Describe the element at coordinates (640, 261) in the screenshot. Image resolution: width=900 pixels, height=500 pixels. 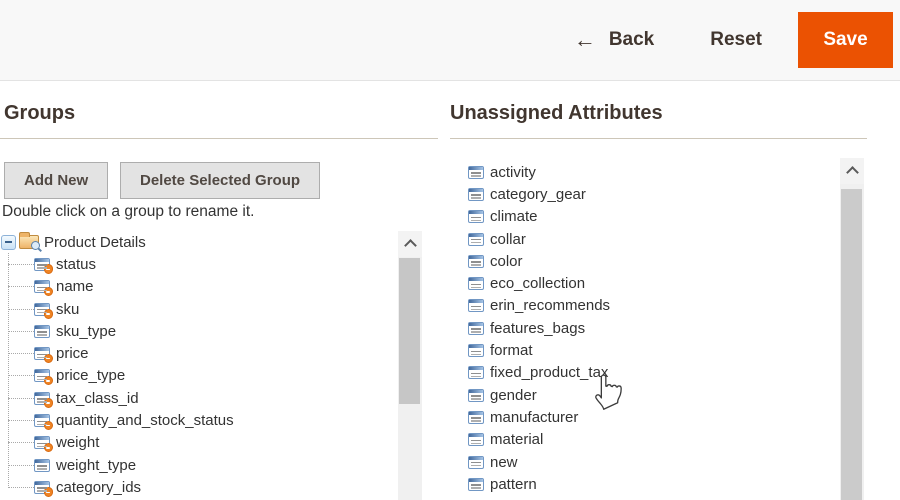
I see `list-item-color: color` at that location.